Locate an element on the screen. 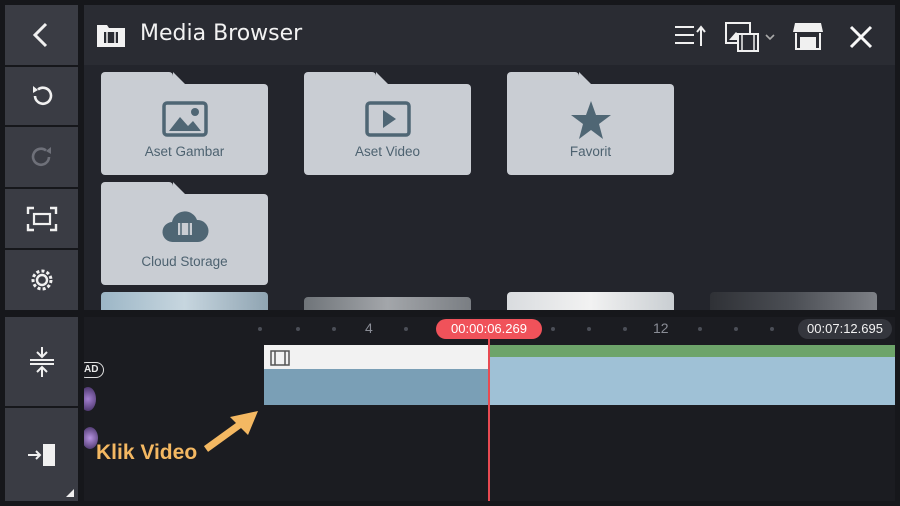 The height and width of the screenshot is (506, 900). playhead-time: 00:00:06.269 is located at coordinates (489, 329).